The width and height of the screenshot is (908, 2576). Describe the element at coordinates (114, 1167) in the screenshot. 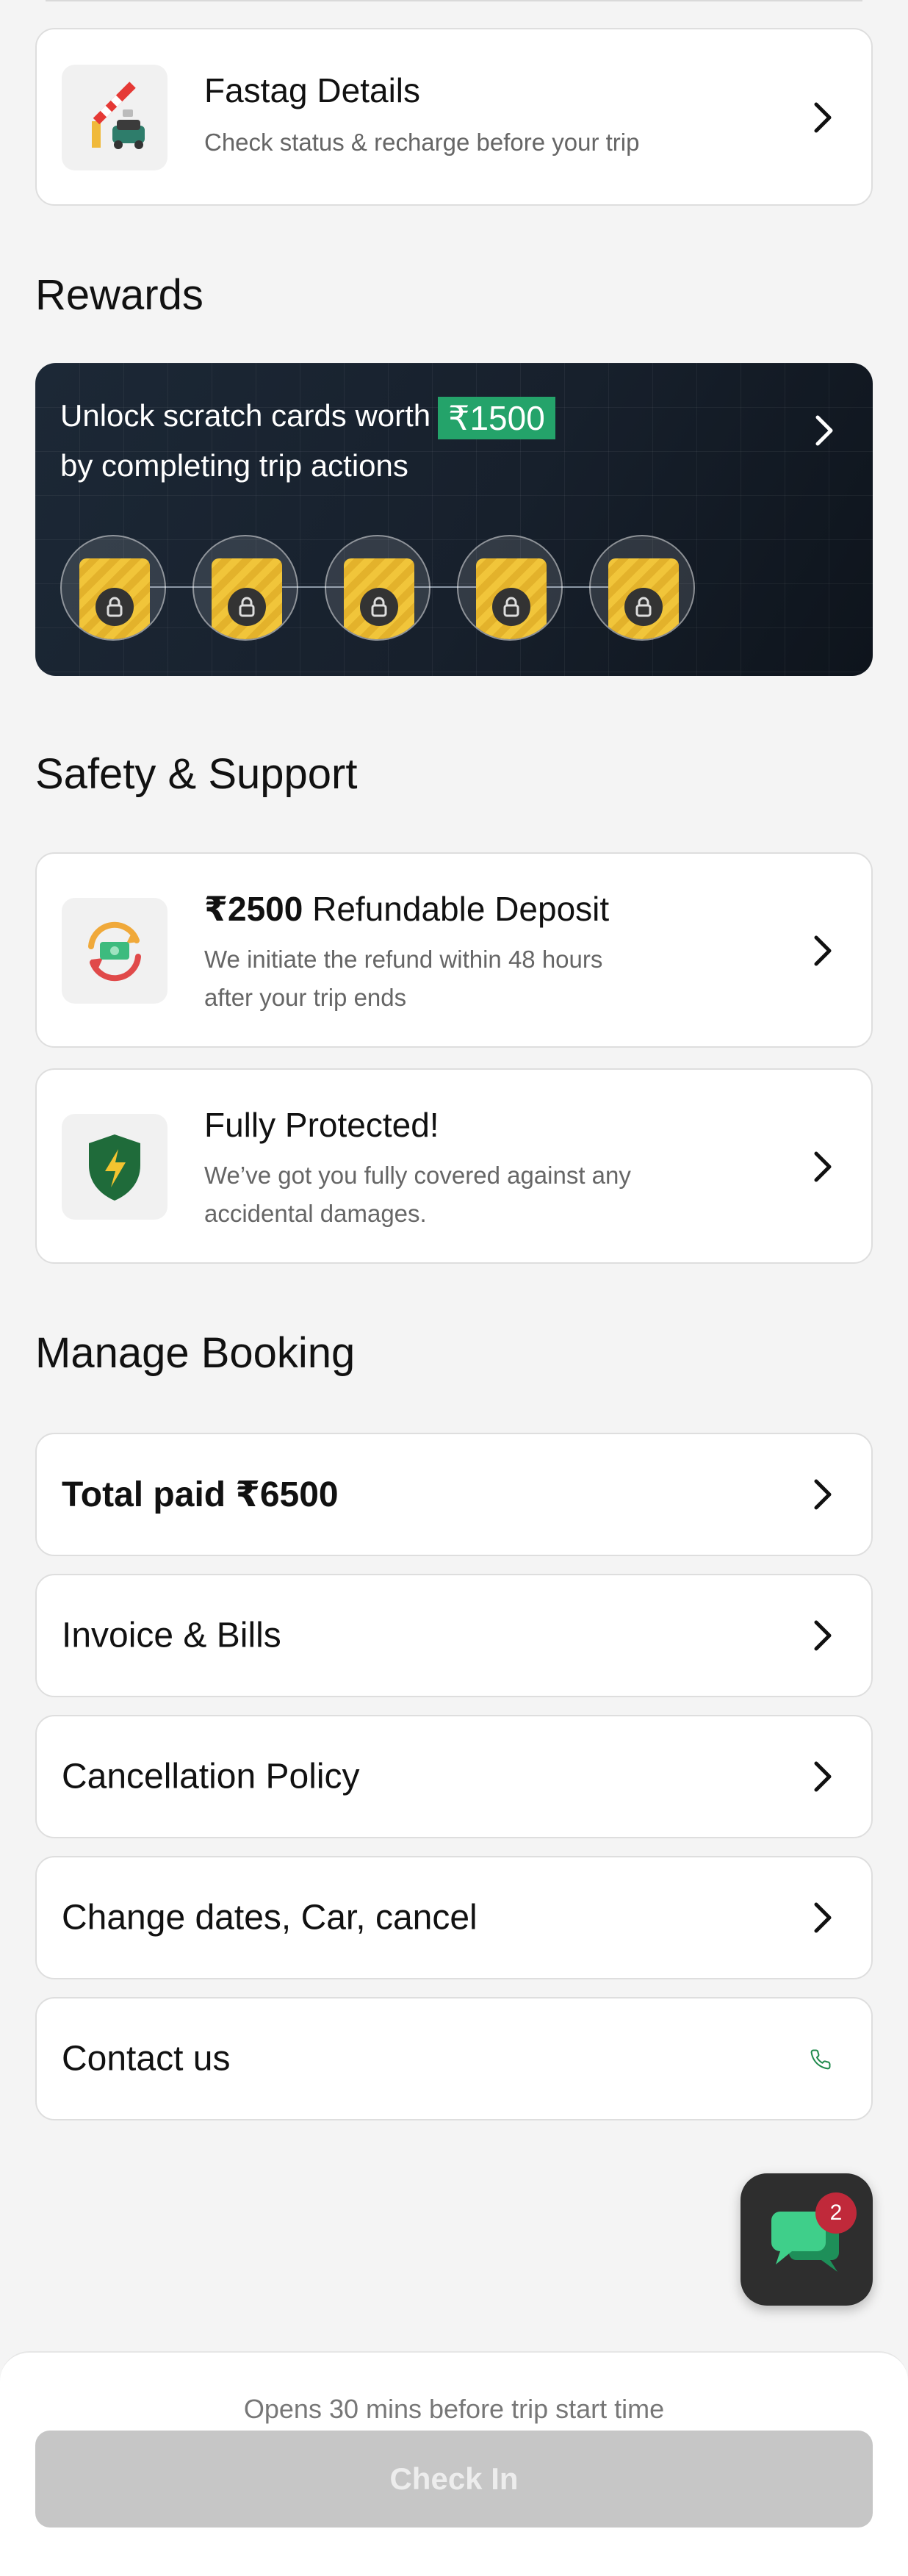

I see `shield-bolt-icon` at that location.